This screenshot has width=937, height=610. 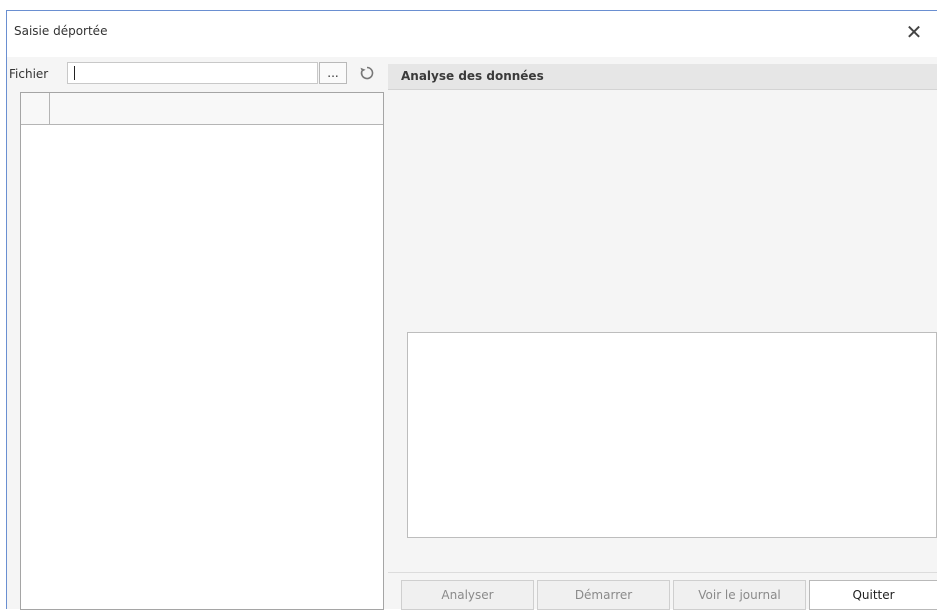 I want to click on voir-journal-button: Voir le journal, so click(x=739, y=595).